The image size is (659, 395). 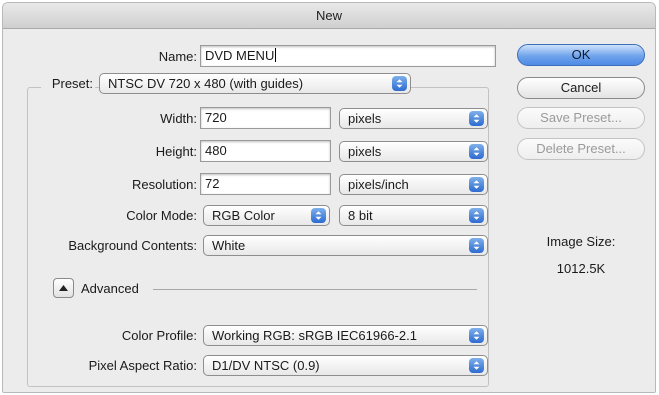 What do you see at coordinates (266, 365) in the screenshot?
I see `pixel-aspect-ratio-value: D1/DV NTSC (0.9)` at bounding box center [266, 365].